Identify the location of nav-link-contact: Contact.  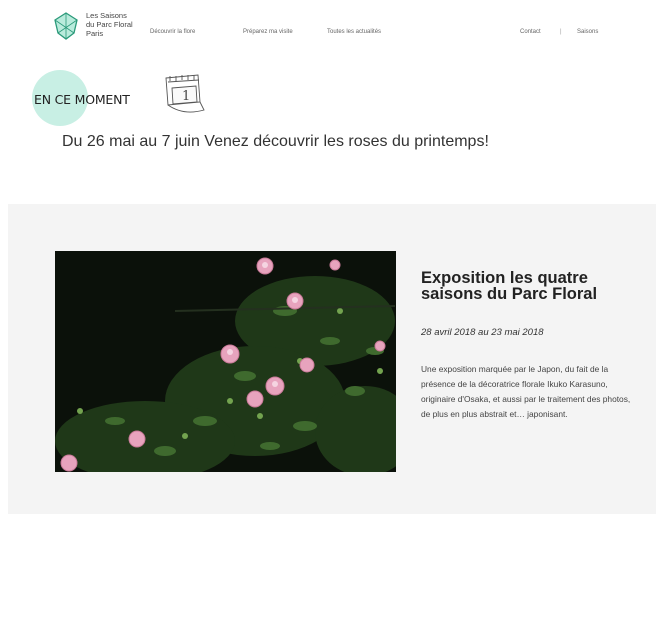
(530, 32).